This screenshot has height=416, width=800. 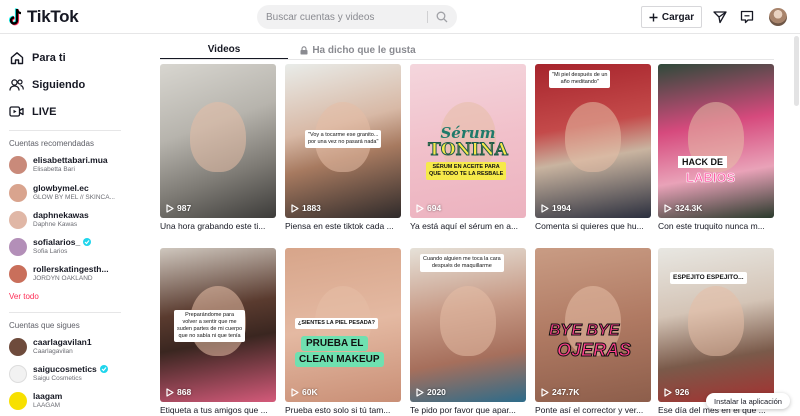 I want to click on install-app-button: Instalar la aplicación, so click(x=748, y=401).